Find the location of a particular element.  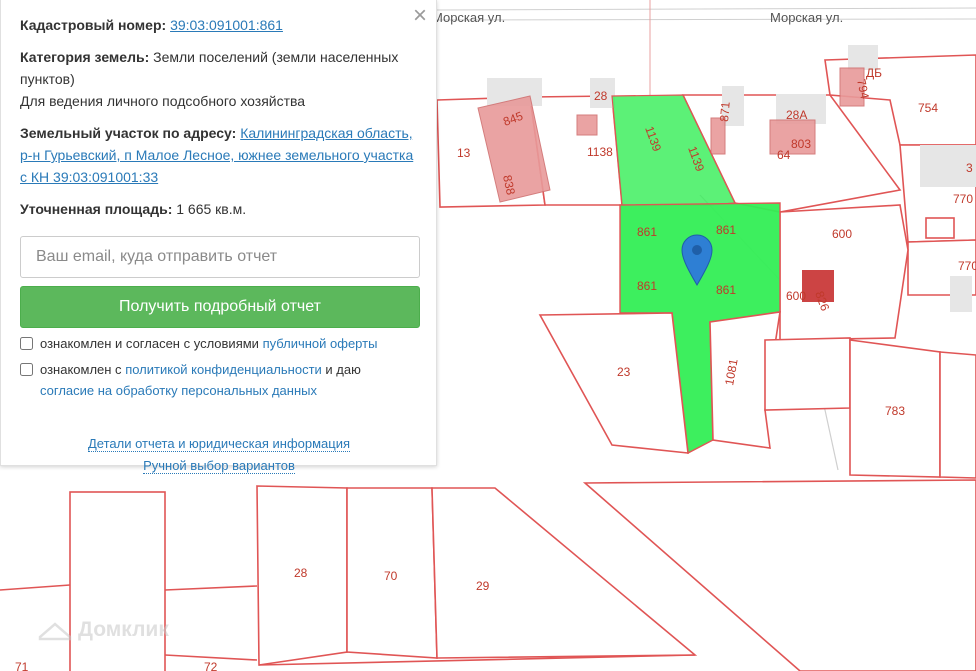

parcel-label: 70 is located at coordinates (391, 576).